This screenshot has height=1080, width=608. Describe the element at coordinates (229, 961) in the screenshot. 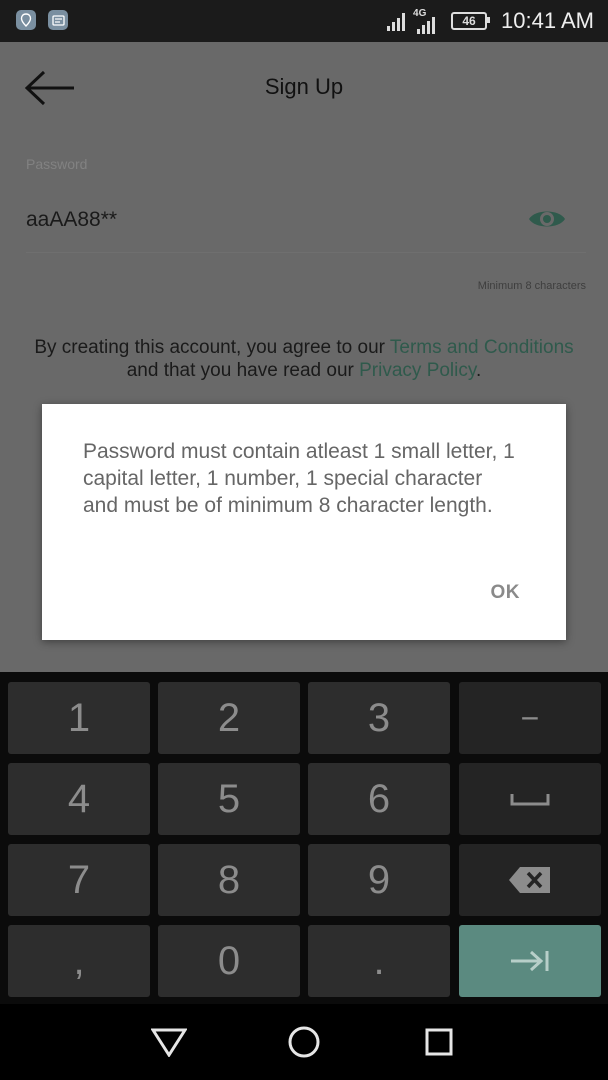

I see `key-0: 0` at that location.